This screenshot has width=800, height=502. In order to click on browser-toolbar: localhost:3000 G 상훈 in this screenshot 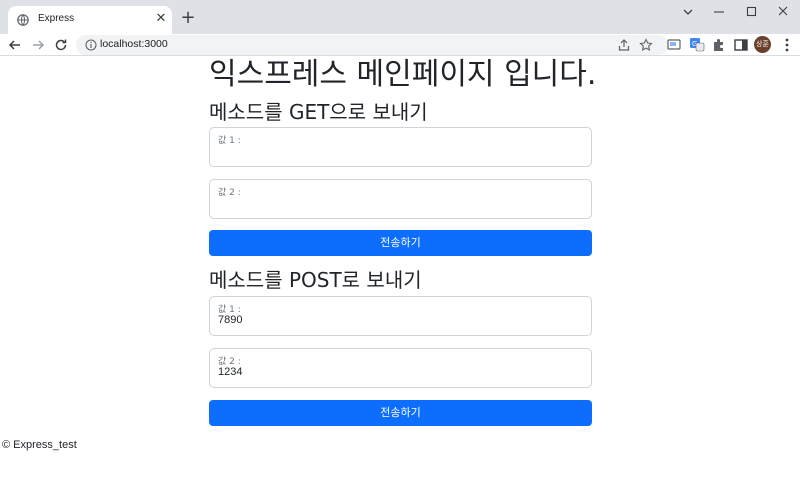, I will do `click(400, 45)`.